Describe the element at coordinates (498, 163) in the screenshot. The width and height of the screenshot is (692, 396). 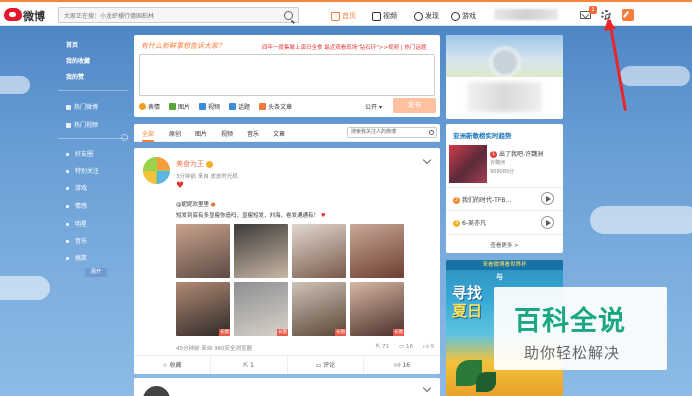
I see `trending-item-artist: 许魏洲` at that location.